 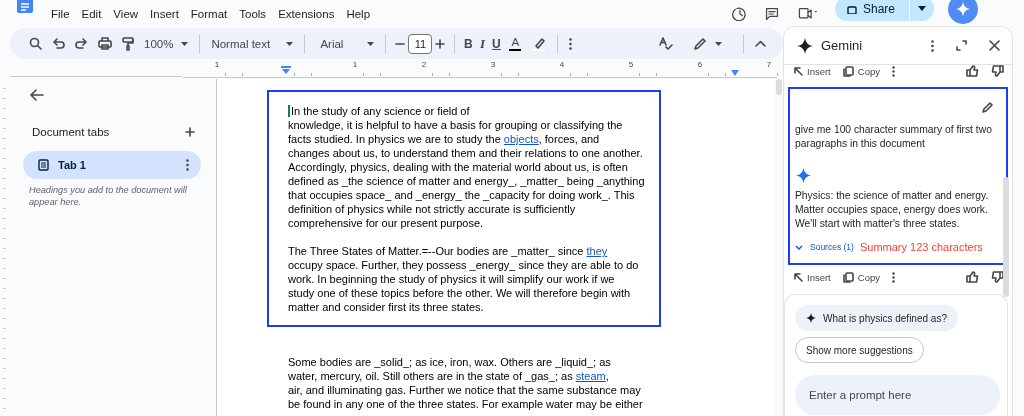 What do you see at coordinates (464, 279) in the screenshot?
I see `paragraph: The Three States of Matter.=--Our bodies are _matter_ since they occupy space. Further, they possess _energy_ since they are able to do work. In beginning the study of physics it will simplify our work if we study one of these topics before the other. We will therefore begin with matter and consider first its three states.` at bounding box center [464, 279].